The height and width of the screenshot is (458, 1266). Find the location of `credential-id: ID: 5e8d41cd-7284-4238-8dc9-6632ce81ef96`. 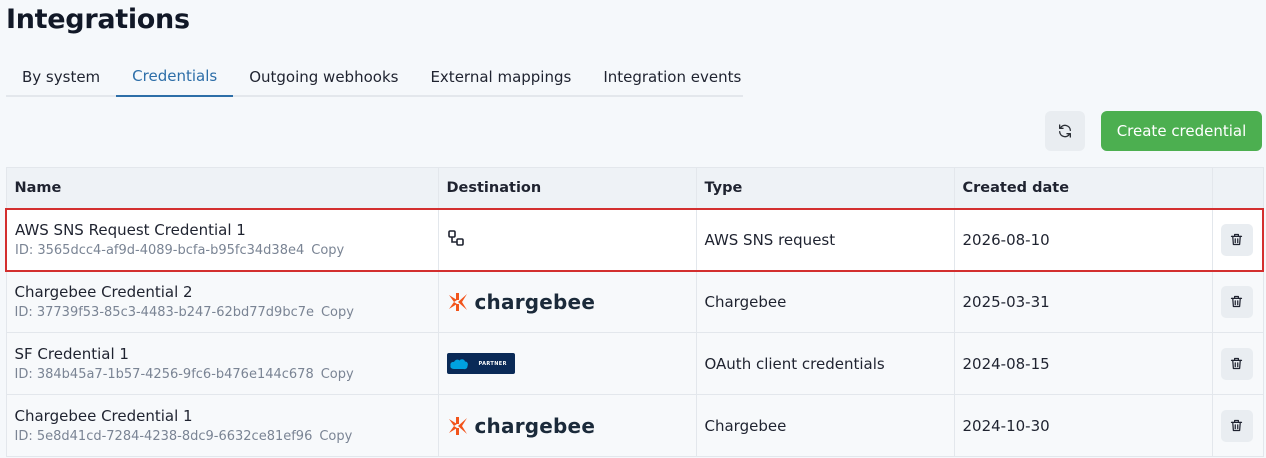

credential-id: ID: 5e8d41cd-7284-4238-8dc9-6632ce81ef96 is located at coordinates (163, 436).